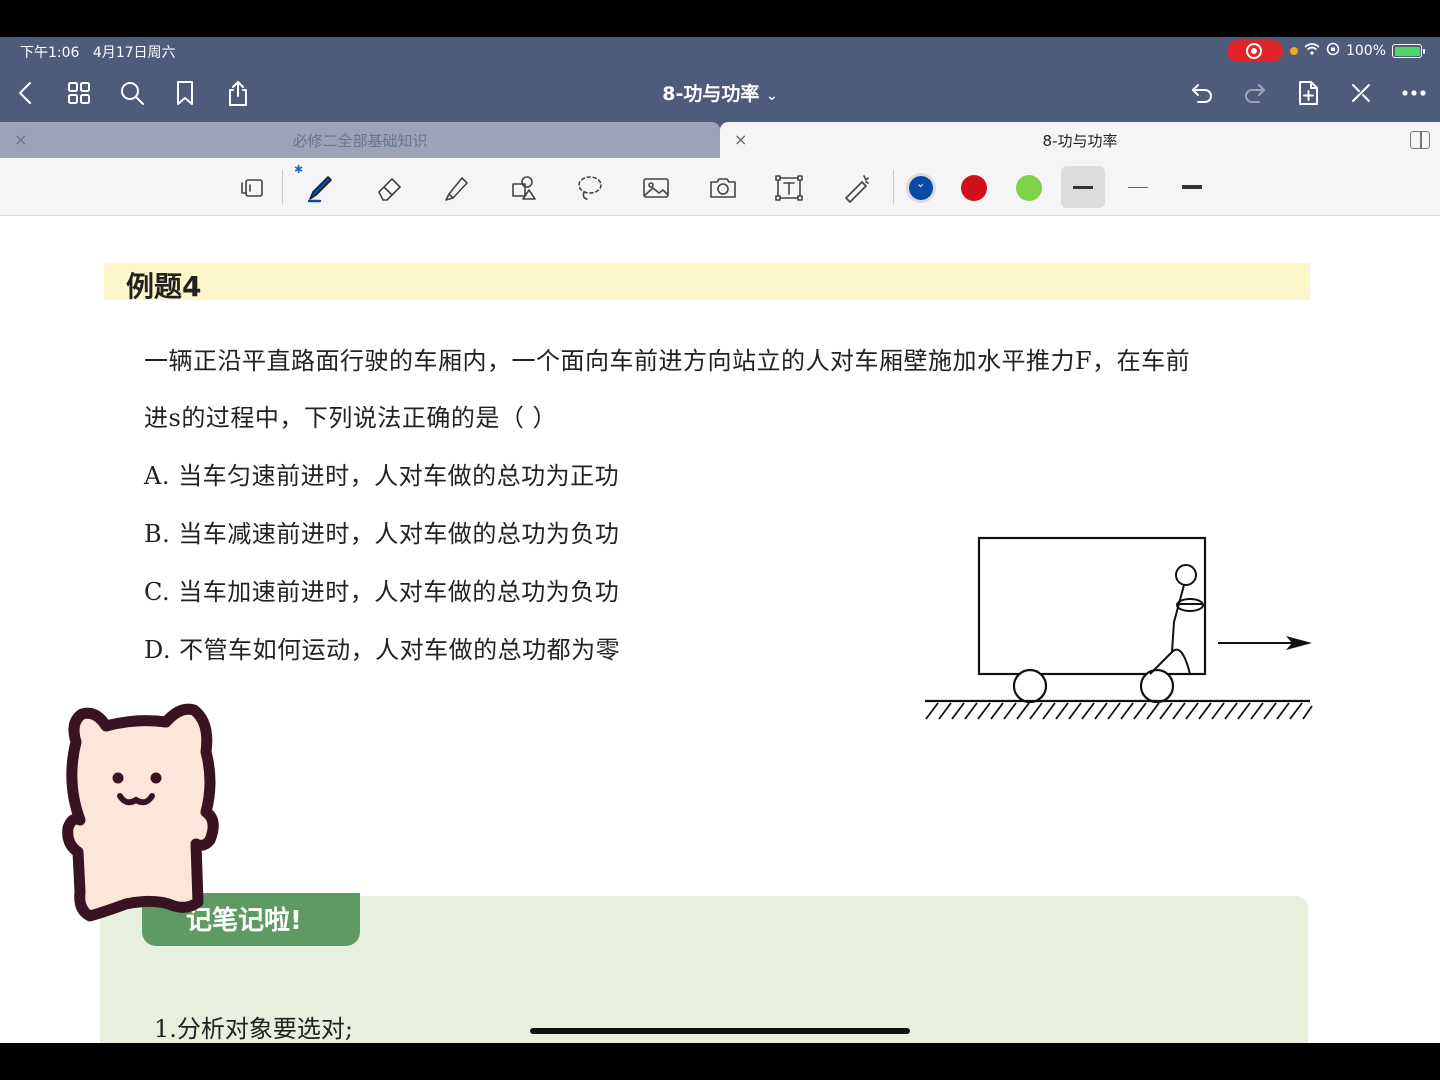 The image size is (1440, 1080). Describe the element at coordinates (252, 188) in the screenshot. I see `page-flip-icon` at that location.